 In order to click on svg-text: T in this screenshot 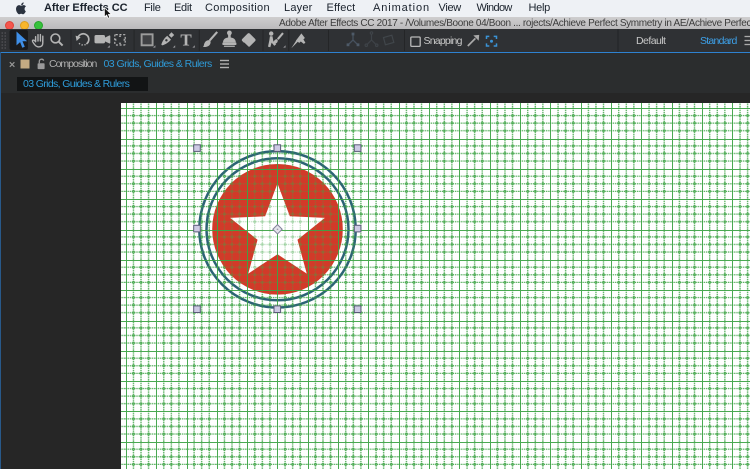, I will do `click(186, 40)`.